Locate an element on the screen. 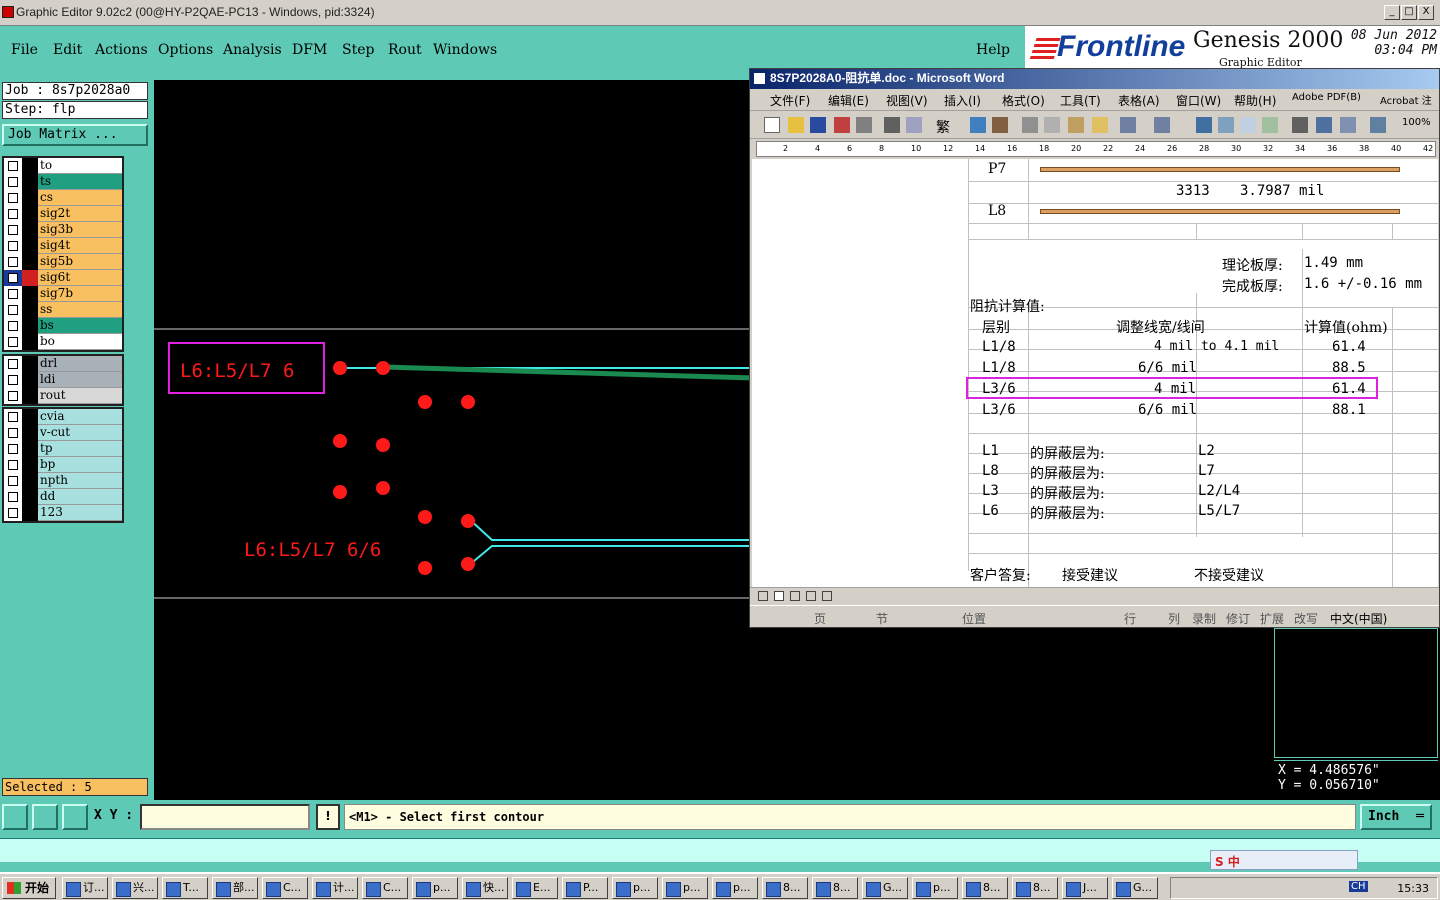 The image size is (1440, 900). trace-label-single: L6:L5/L7 6 is located at coordinates (237, 371).